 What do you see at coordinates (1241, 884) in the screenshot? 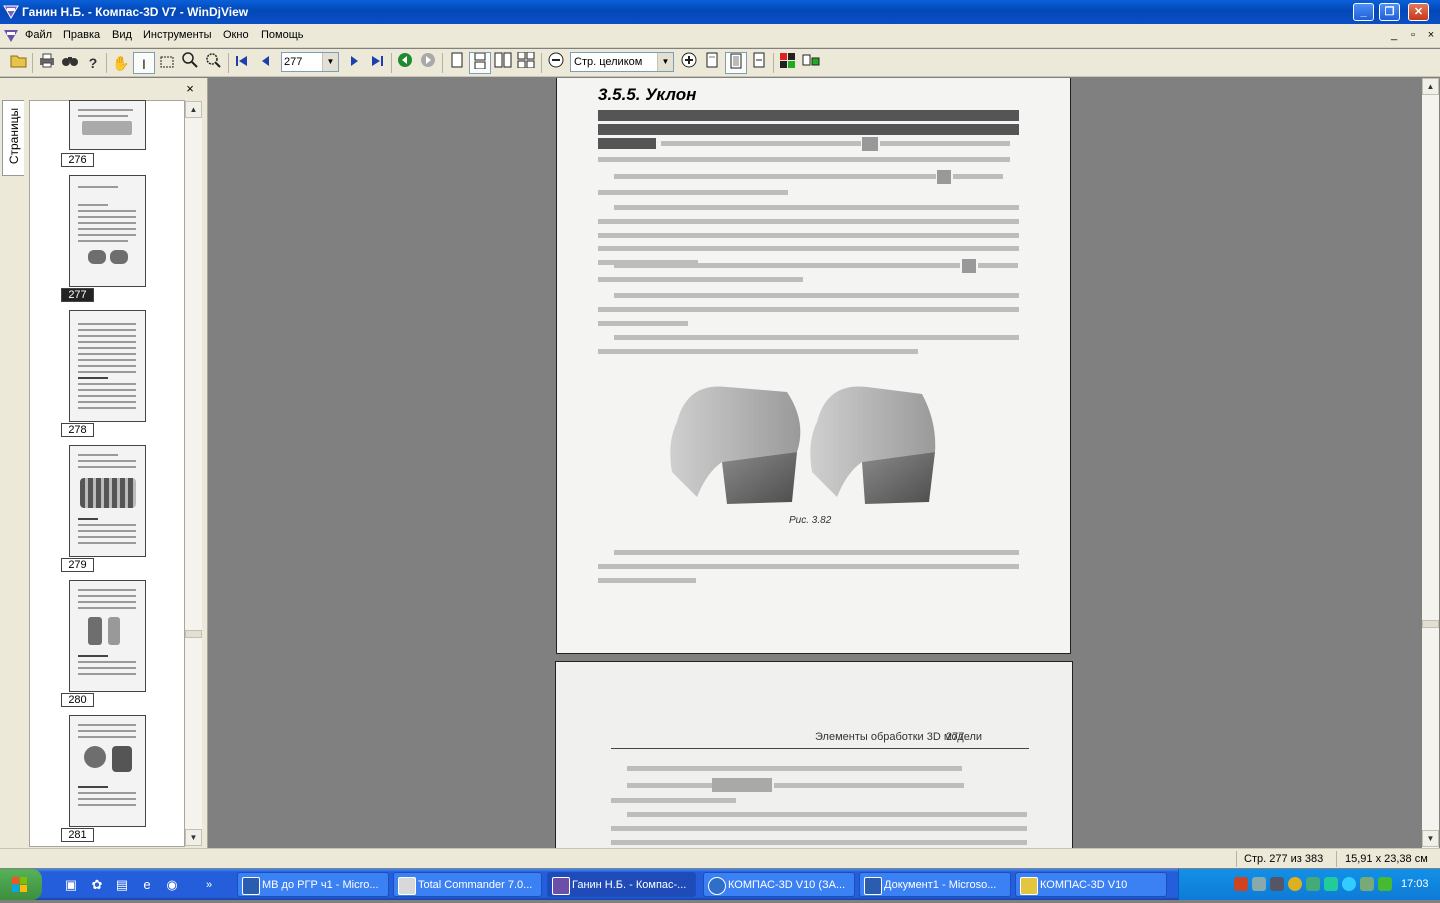
I see `tray-antivirus-icon` at bounding box center [1241, 884].